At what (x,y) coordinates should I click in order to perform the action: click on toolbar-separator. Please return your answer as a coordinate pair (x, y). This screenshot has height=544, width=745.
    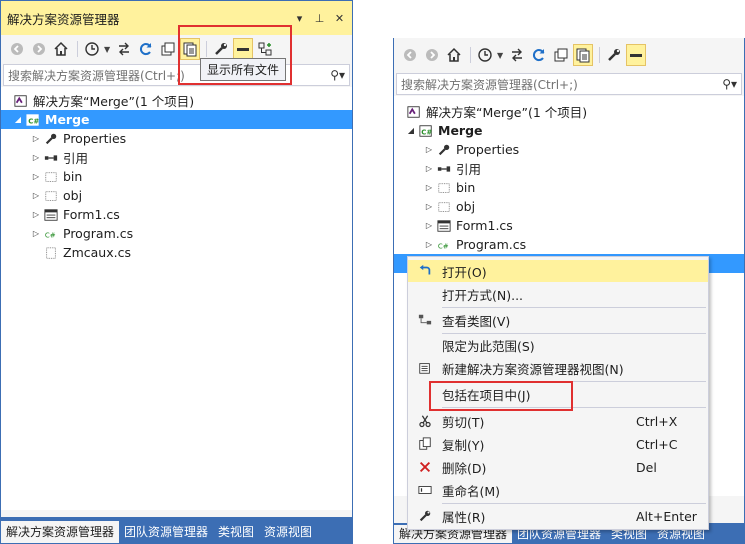
    Looking at the image, I should click on (600, 55).